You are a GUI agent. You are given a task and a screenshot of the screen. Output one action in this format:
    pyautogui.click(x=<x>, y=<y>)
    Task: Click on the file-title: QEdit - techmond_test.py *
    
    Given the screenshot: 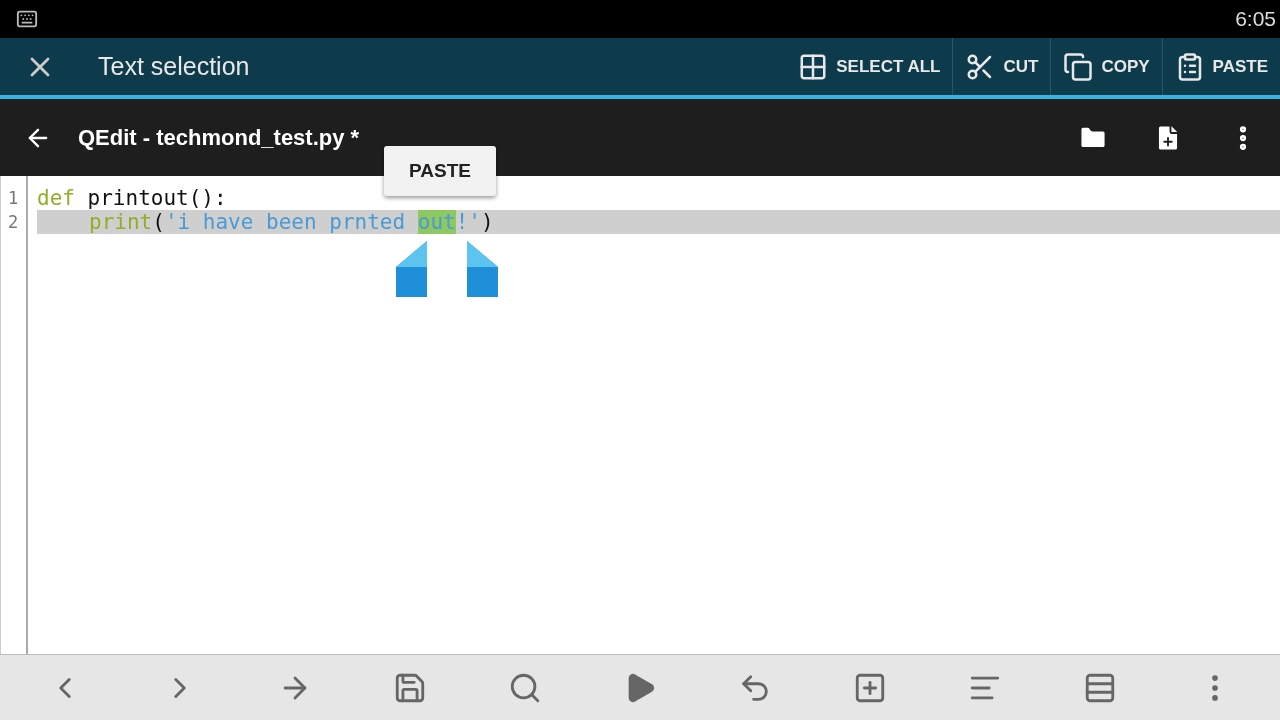 What is the action you would take?
    pyautogui.click(x=219, y=137)
    